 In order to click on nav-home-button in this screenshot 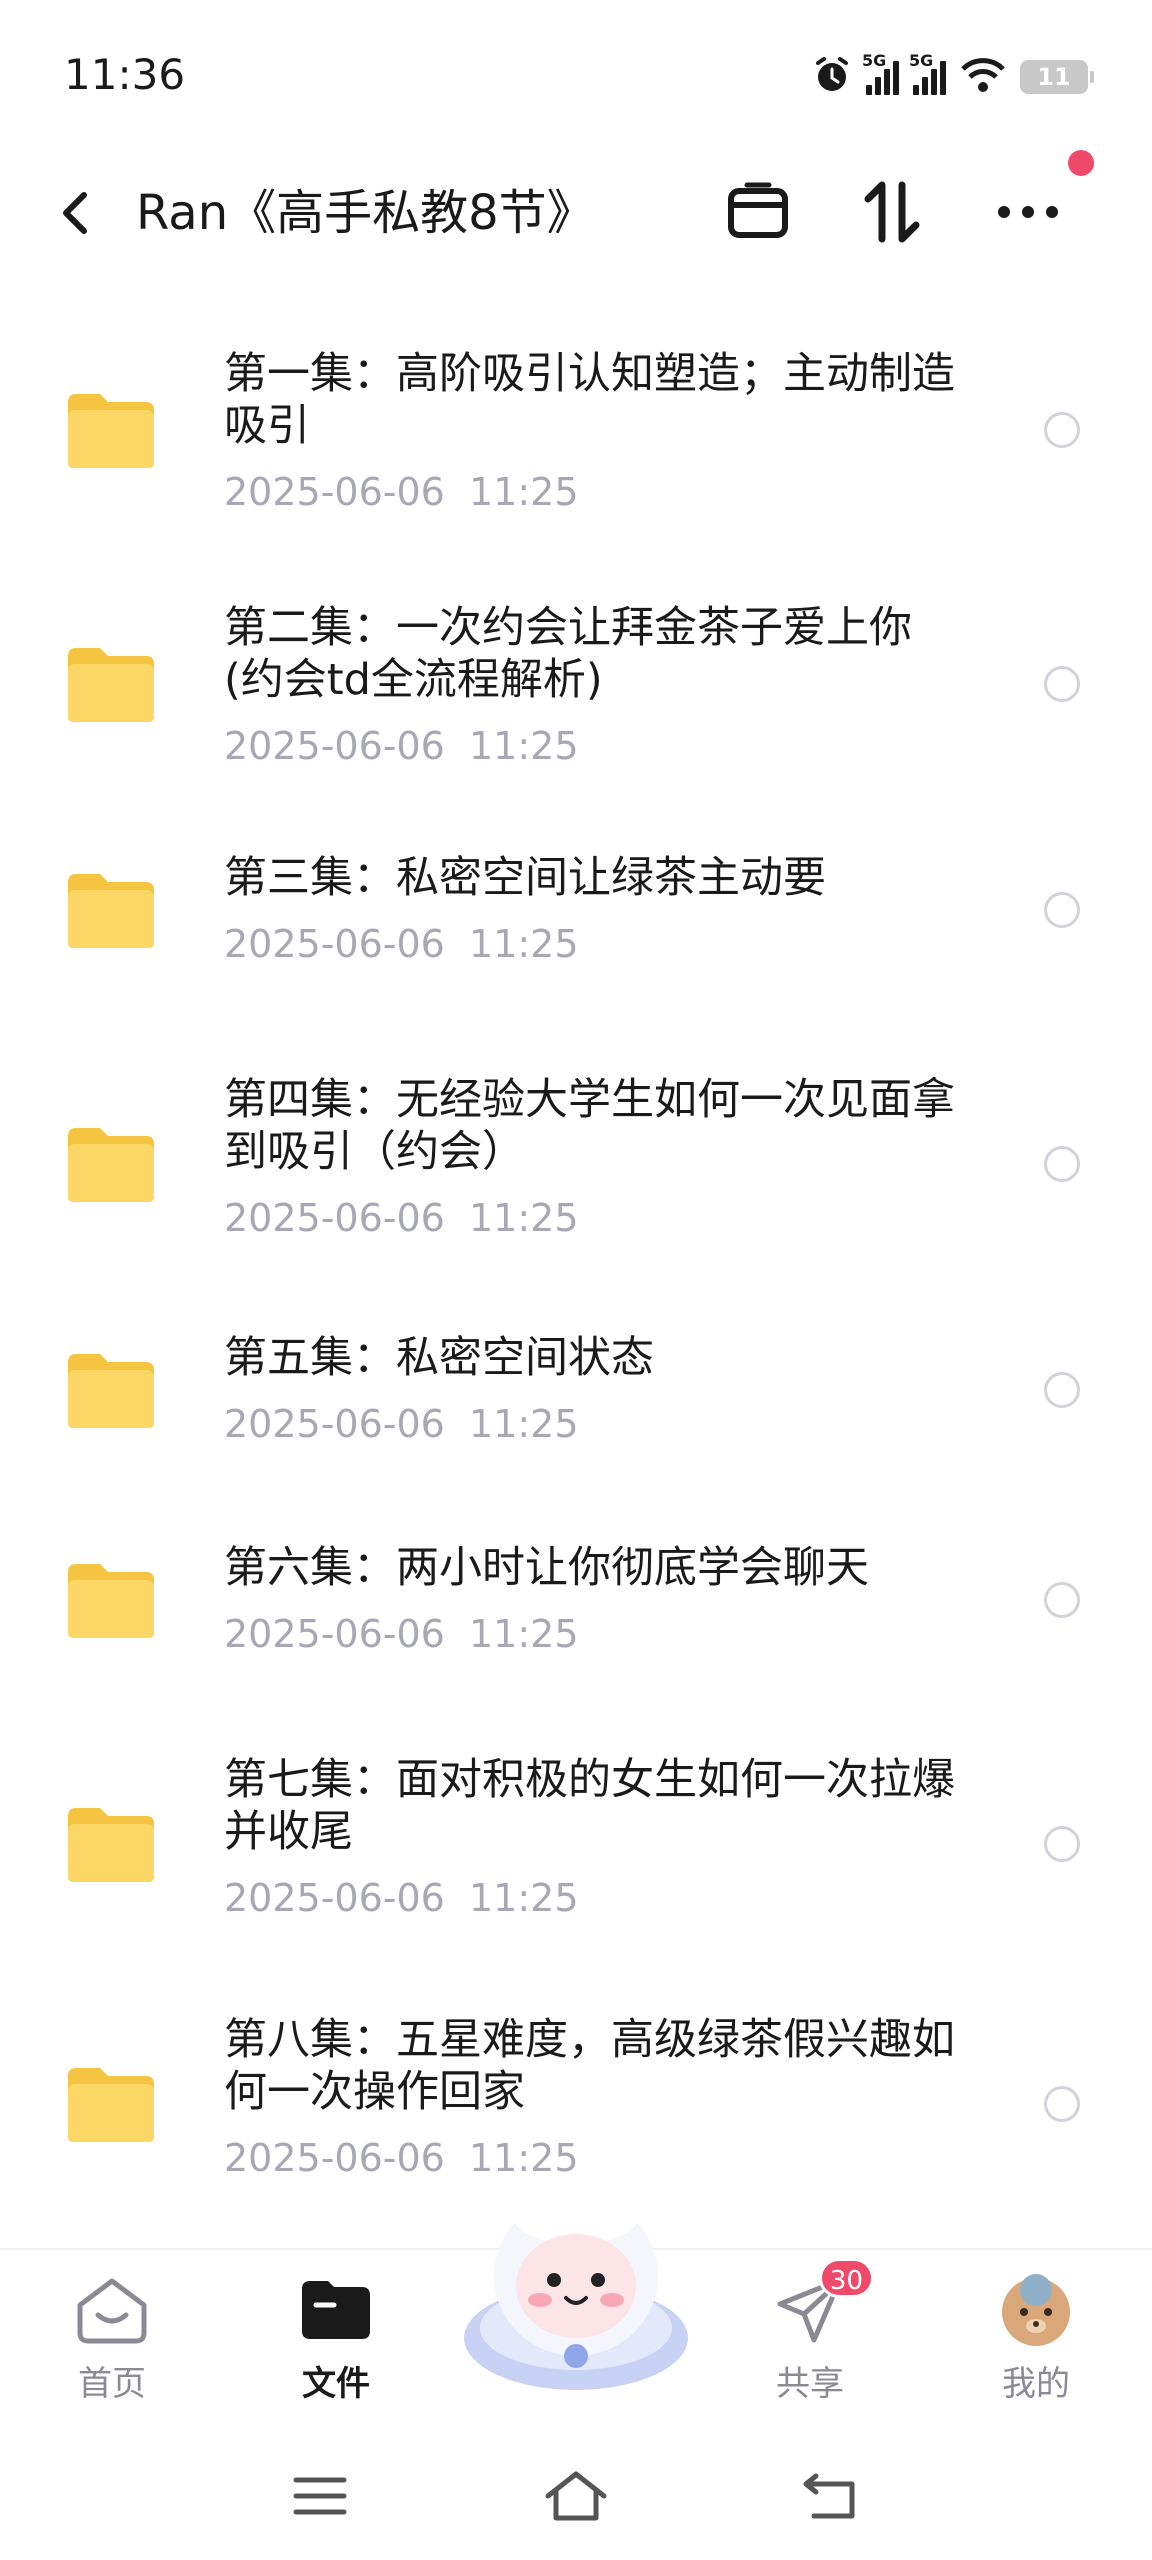, I will do `click(576, 2496)`.